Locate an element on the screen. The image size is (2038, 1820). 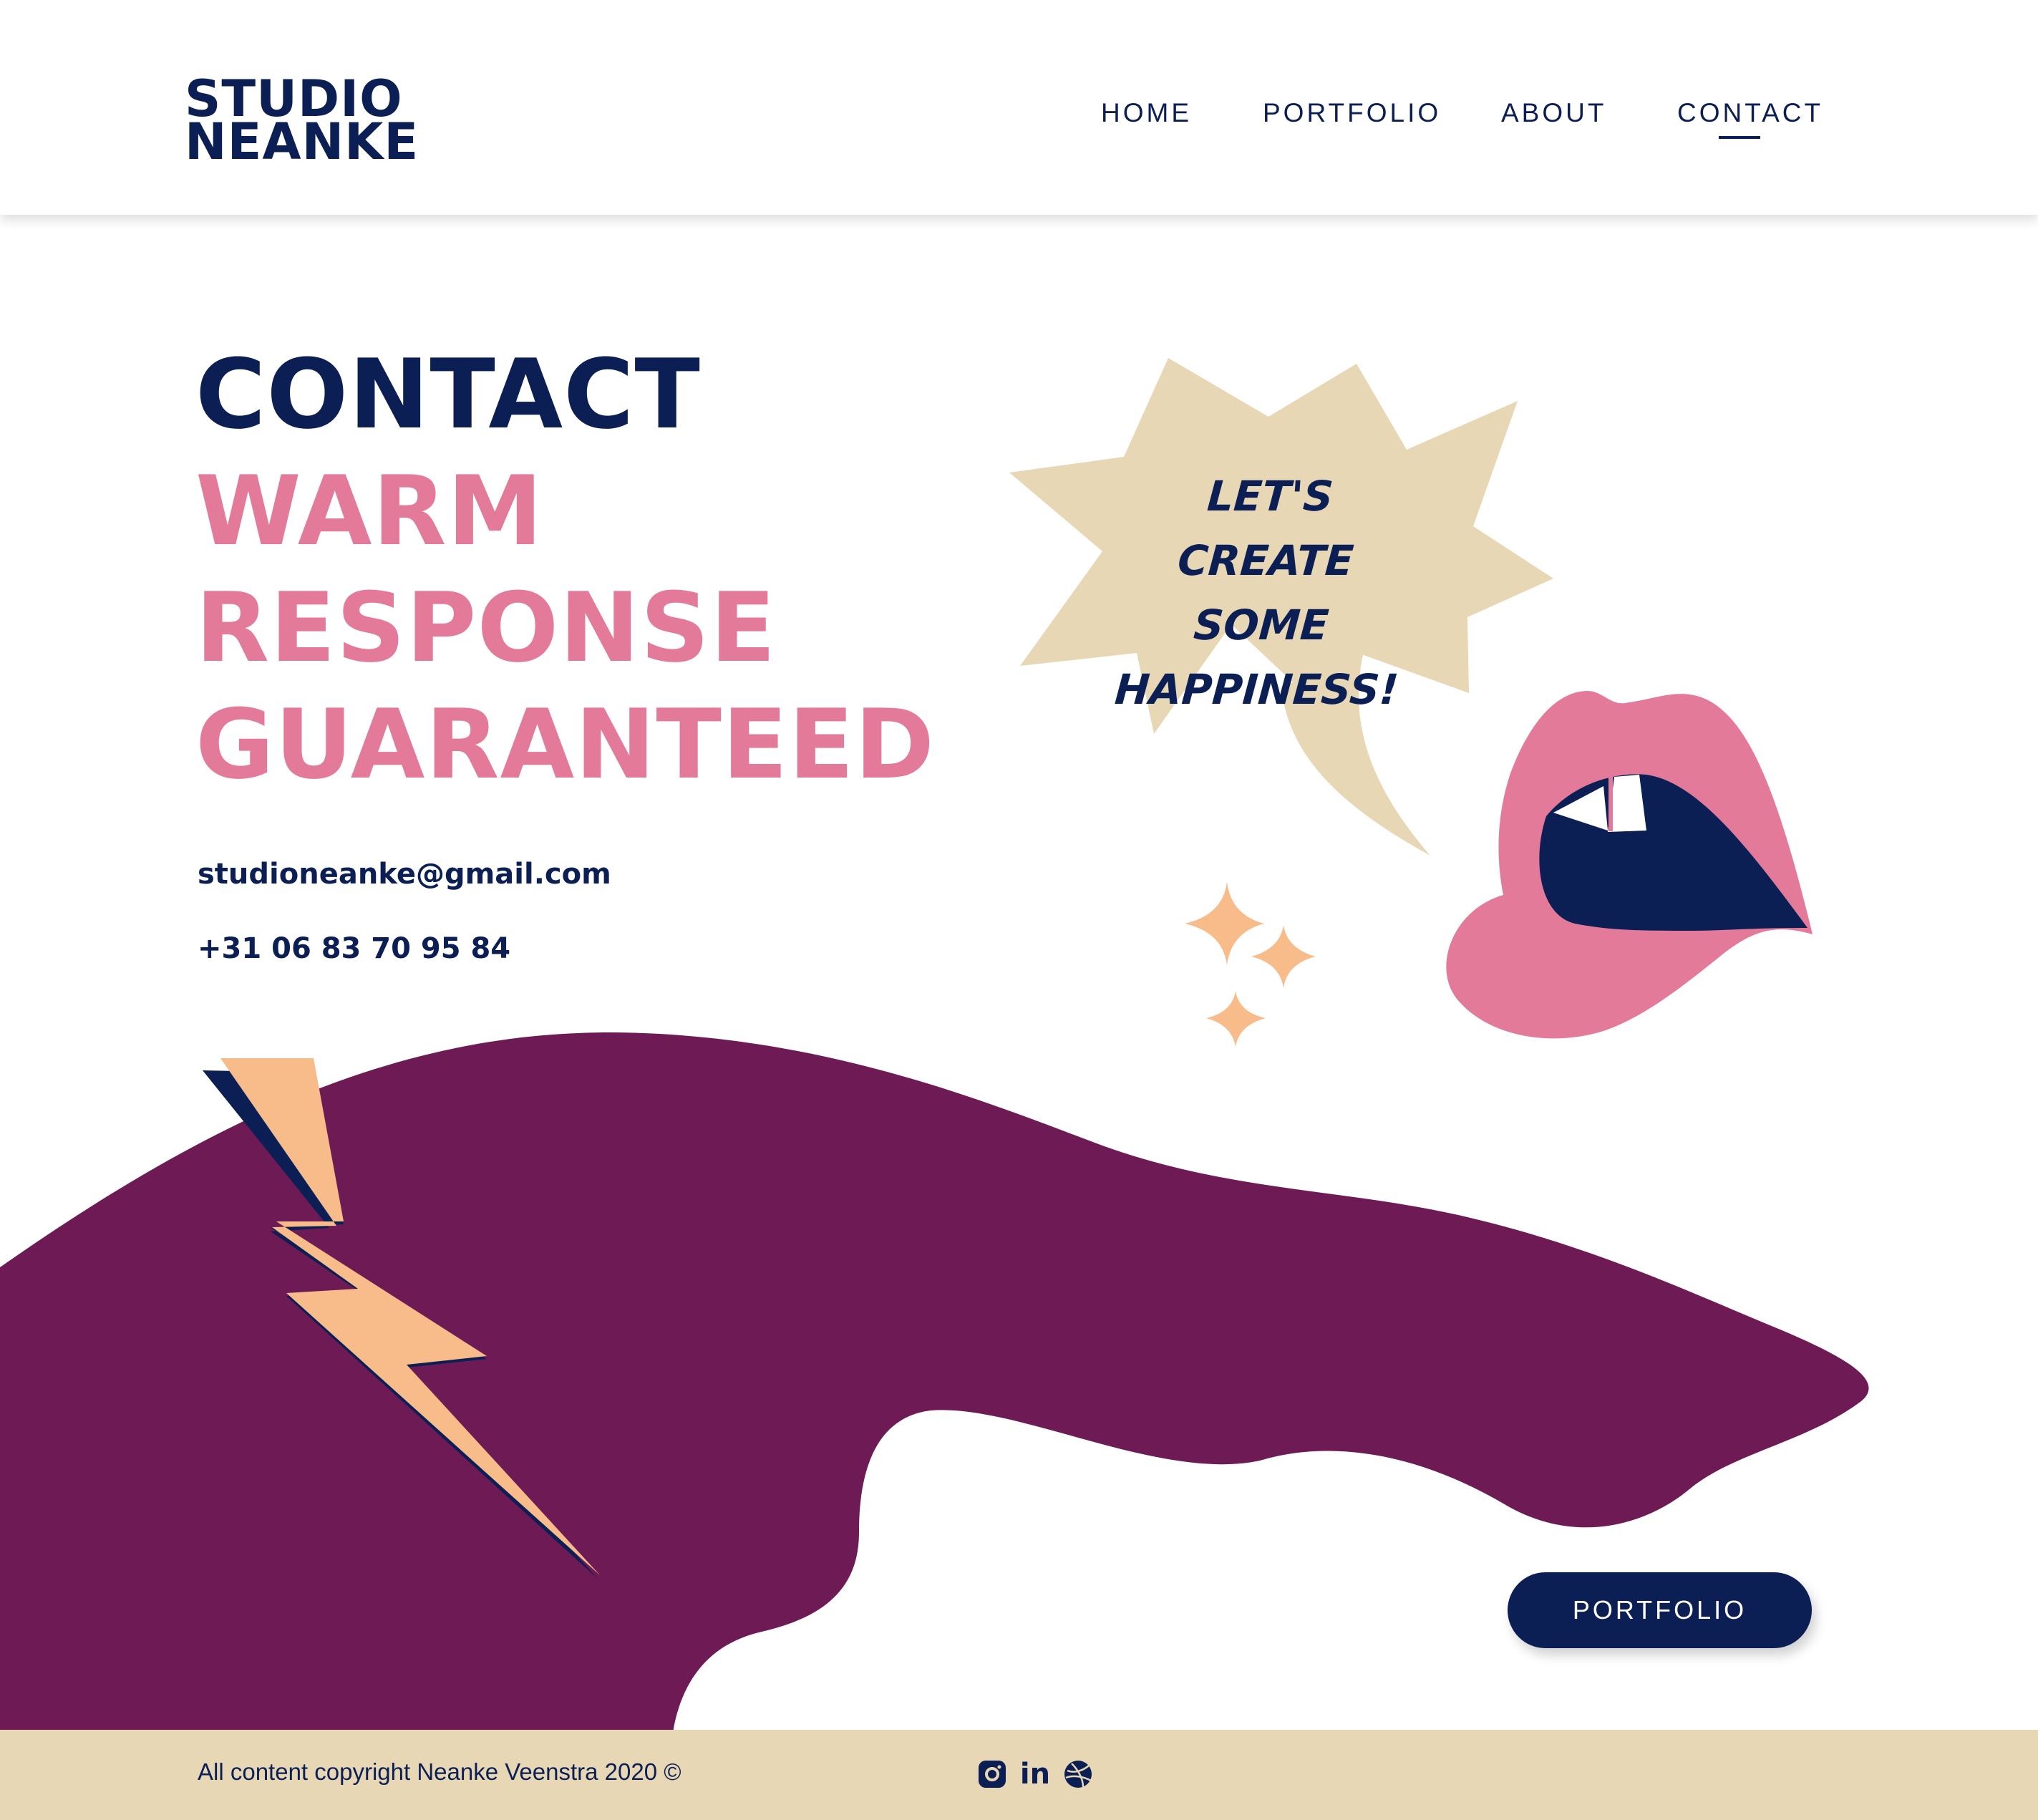
hero-headline: CONTACT WARM RESPONSE GUARANTEED is located at coordinates (565, 570).